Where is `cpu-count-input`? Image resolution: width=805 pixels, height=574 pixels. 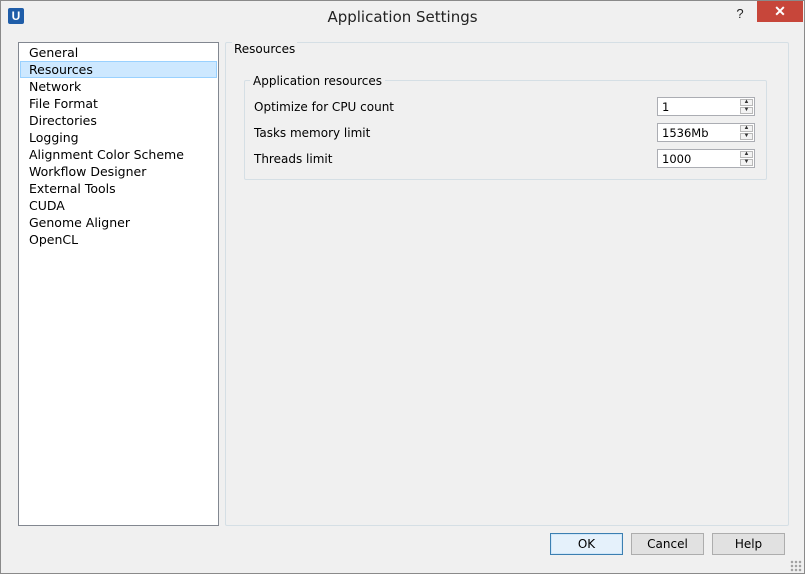 cpu-count-input is located at coordinates (700, 106).